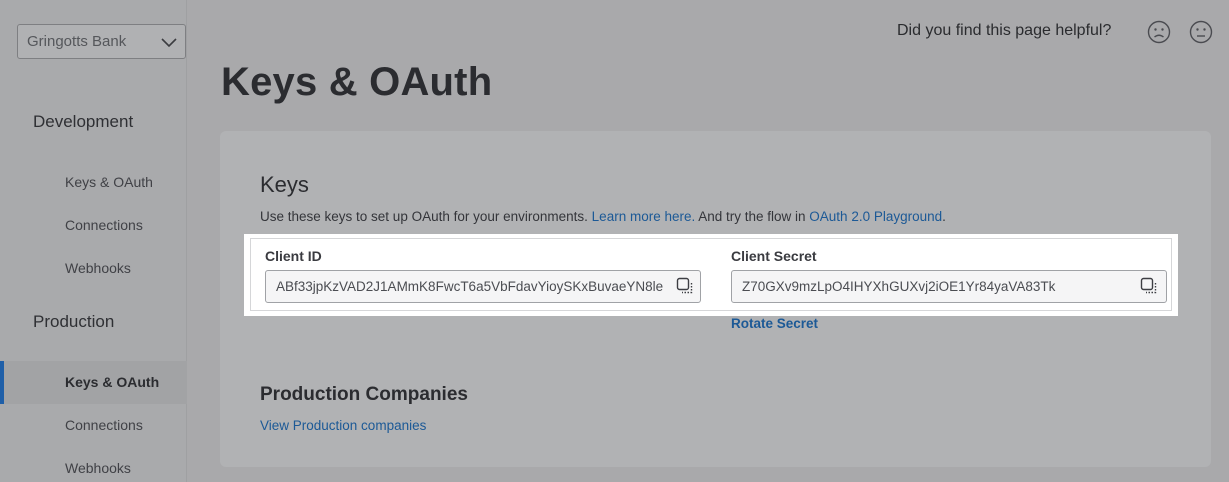 The width and height of the screenshot is (1229, 482). What do you see at coordinates (357, 82) in the screenshot?
I see `page-title: Keys & OAuth` at bounding box center [357, 82].